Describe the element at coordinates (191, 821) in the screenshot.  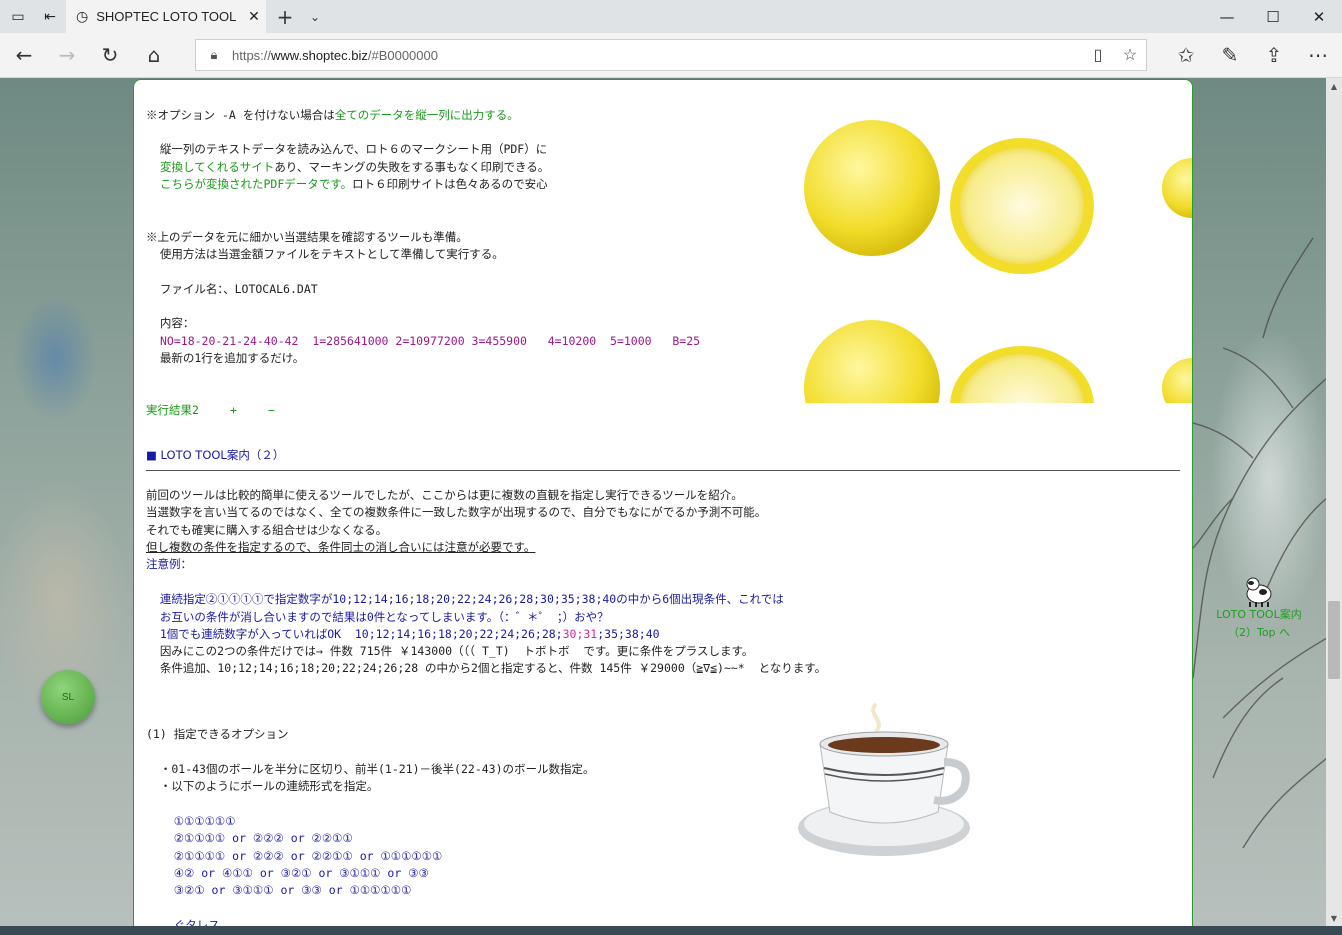
I see `pattern-line-1: ①①①①①①` at that location.